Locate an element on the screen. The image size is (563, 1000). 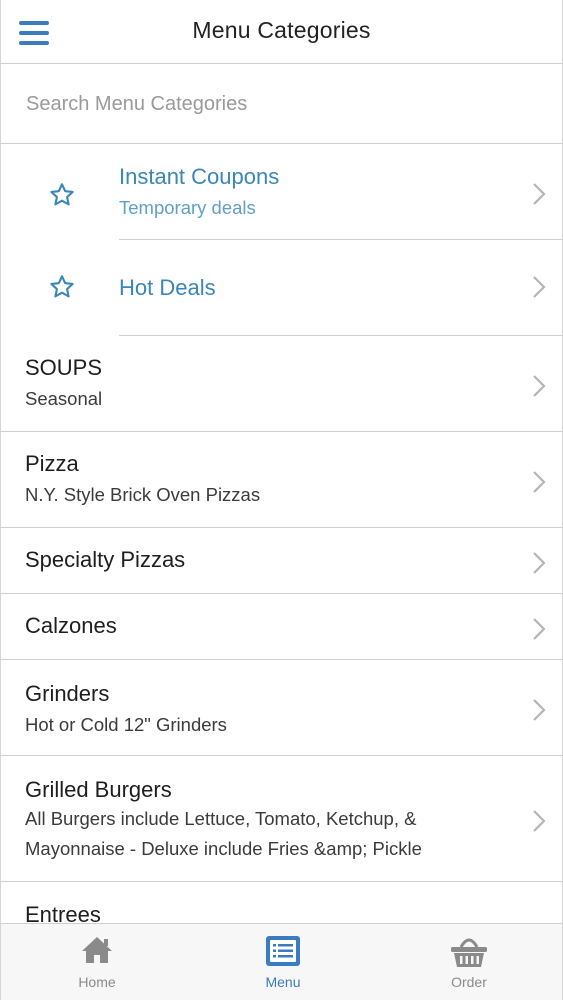
item-subtitle: Seasonal is located at coordinates (64, 398).